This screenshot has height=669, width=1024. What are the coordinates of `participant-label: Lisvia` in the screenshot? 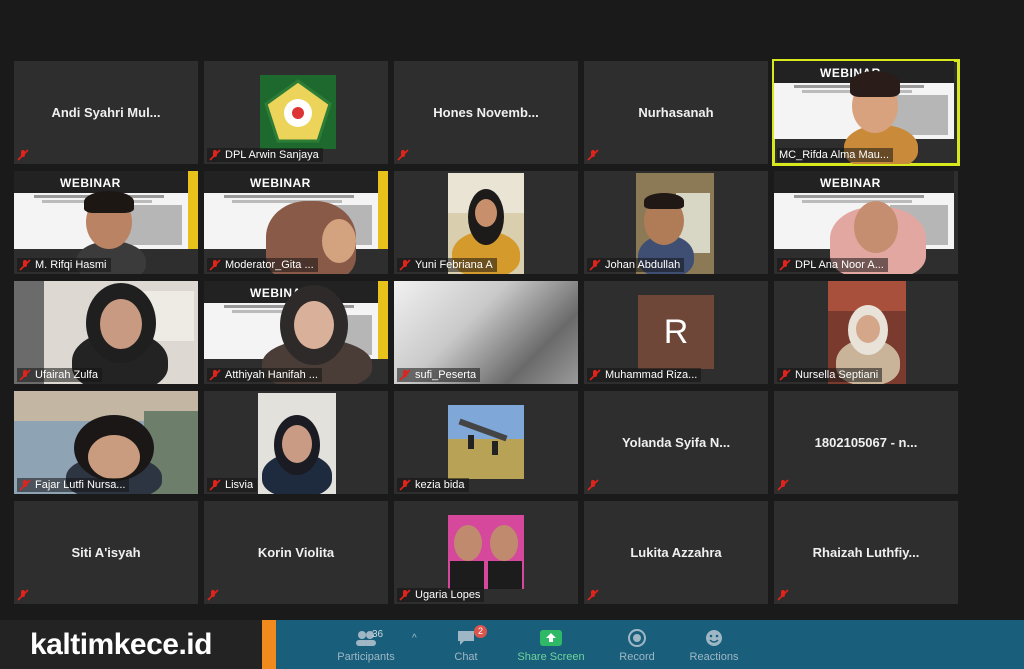 It's located at (232, 485).